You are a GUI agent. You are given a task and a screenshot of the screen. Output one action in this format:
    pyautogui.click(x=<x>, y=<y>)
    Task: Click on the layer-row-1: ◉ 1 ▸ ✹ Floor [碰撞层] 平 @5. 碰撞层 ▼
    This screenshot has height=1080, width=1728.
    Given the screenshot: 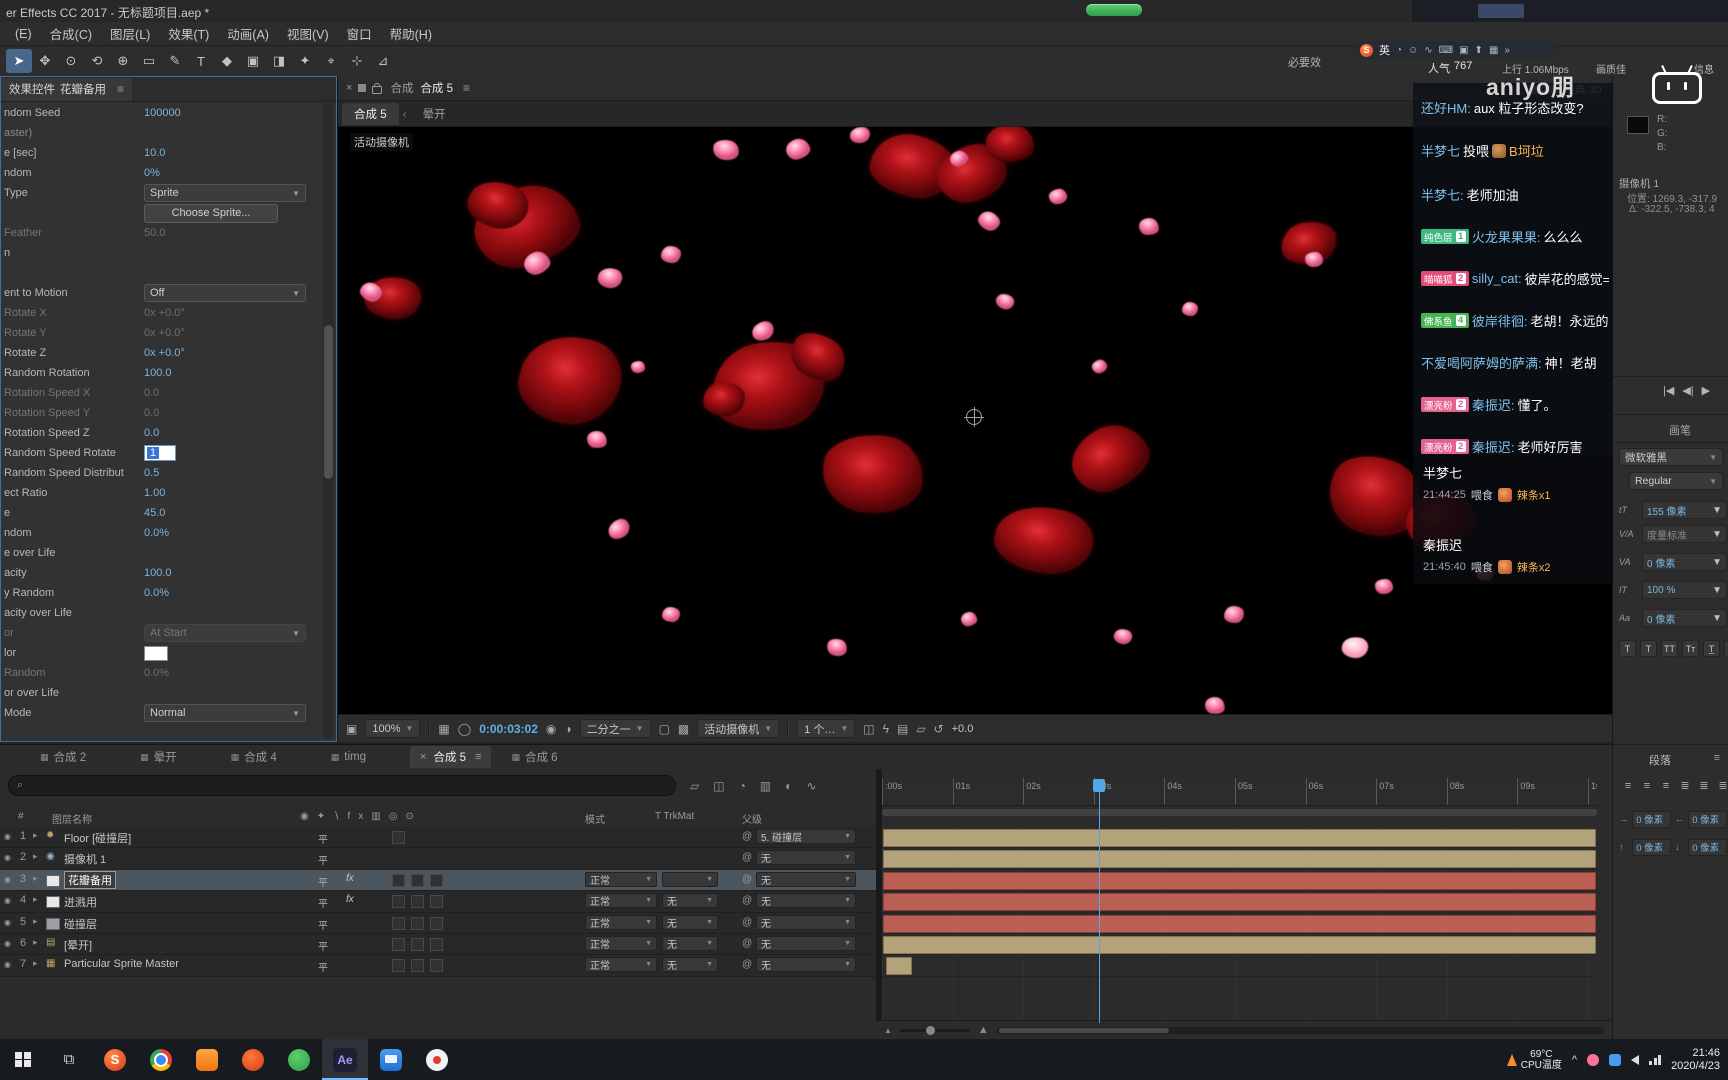 What is the action you would take?
    pyautogui.click(x=438, y=838)
    